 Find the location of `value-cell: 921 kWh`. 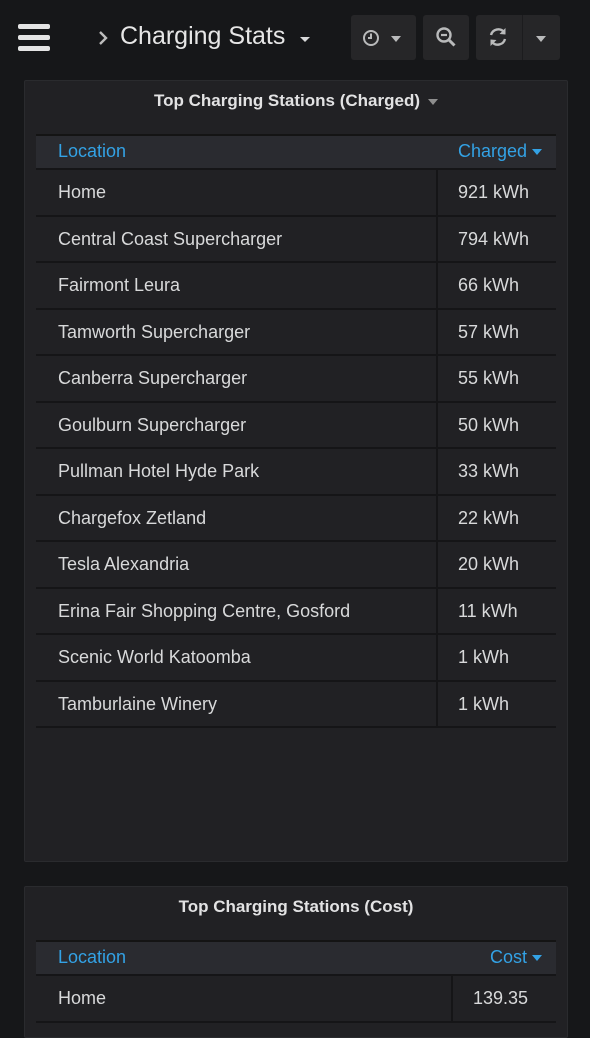

value-cell: 921 kWh is located at coordinates (494, 192).